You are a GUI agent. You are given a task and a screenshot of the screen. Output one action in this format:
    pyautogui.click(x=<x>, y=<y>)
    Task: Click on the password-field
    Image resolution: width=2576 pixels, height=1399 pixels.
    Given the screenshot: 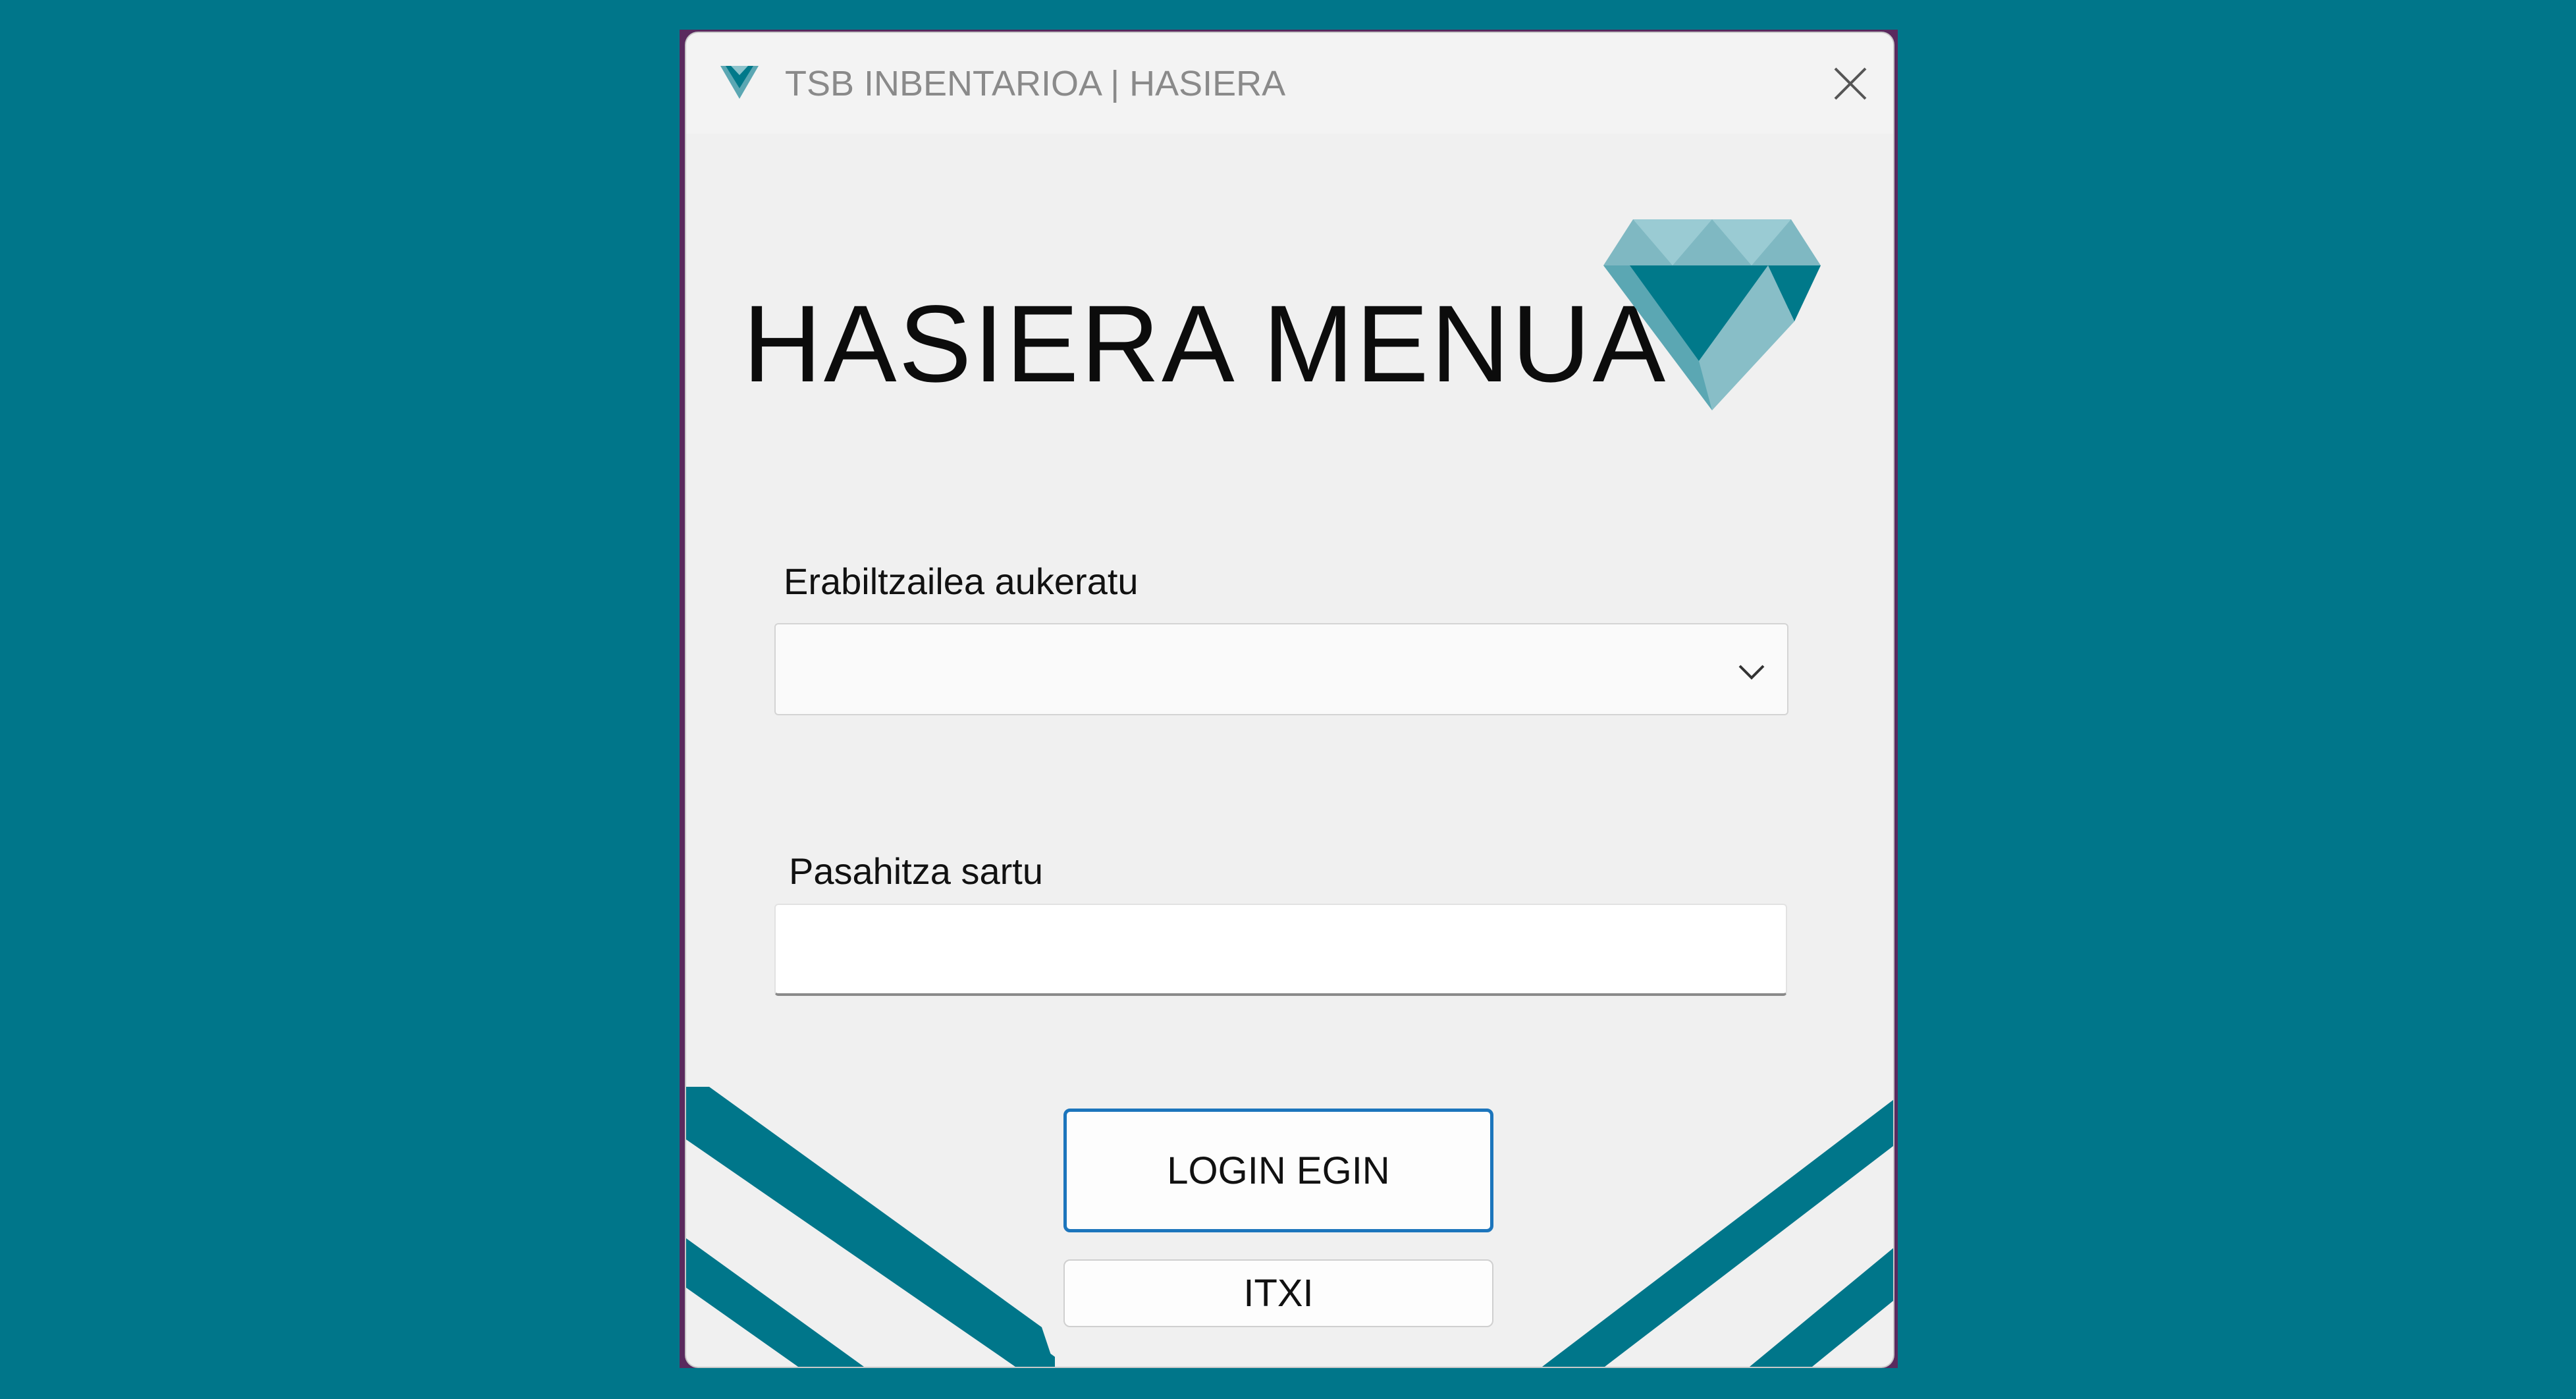 What is the action you would take?
    pyautogui.click(x=1280, y=950)
    